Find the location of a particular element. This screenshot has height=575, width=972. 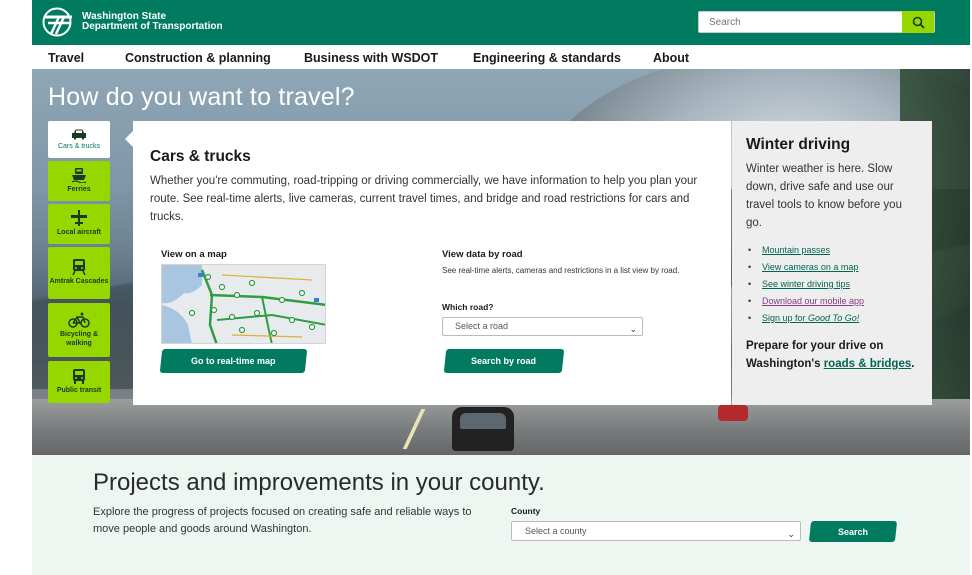

nav-item-about: About is located at coordinates (671, 58).